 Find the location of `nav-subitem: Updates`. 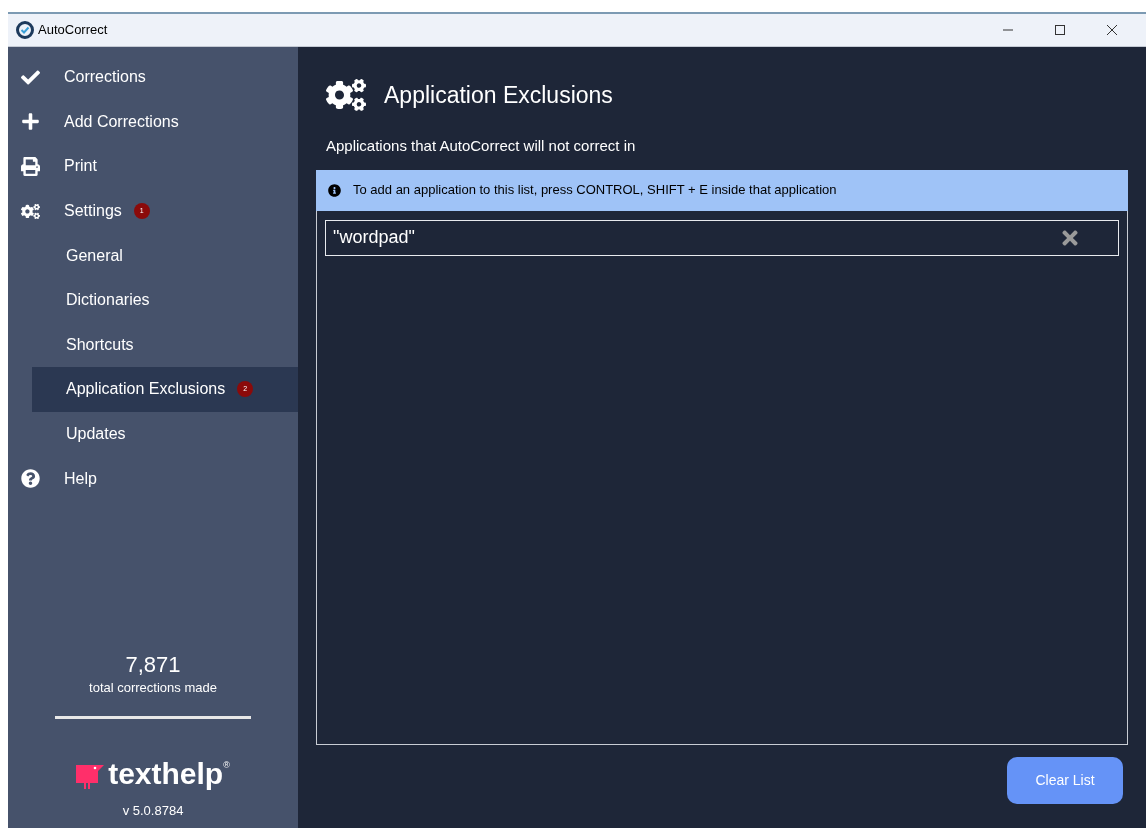

nav-subitem: Updates is located at coordinates (165, 434).